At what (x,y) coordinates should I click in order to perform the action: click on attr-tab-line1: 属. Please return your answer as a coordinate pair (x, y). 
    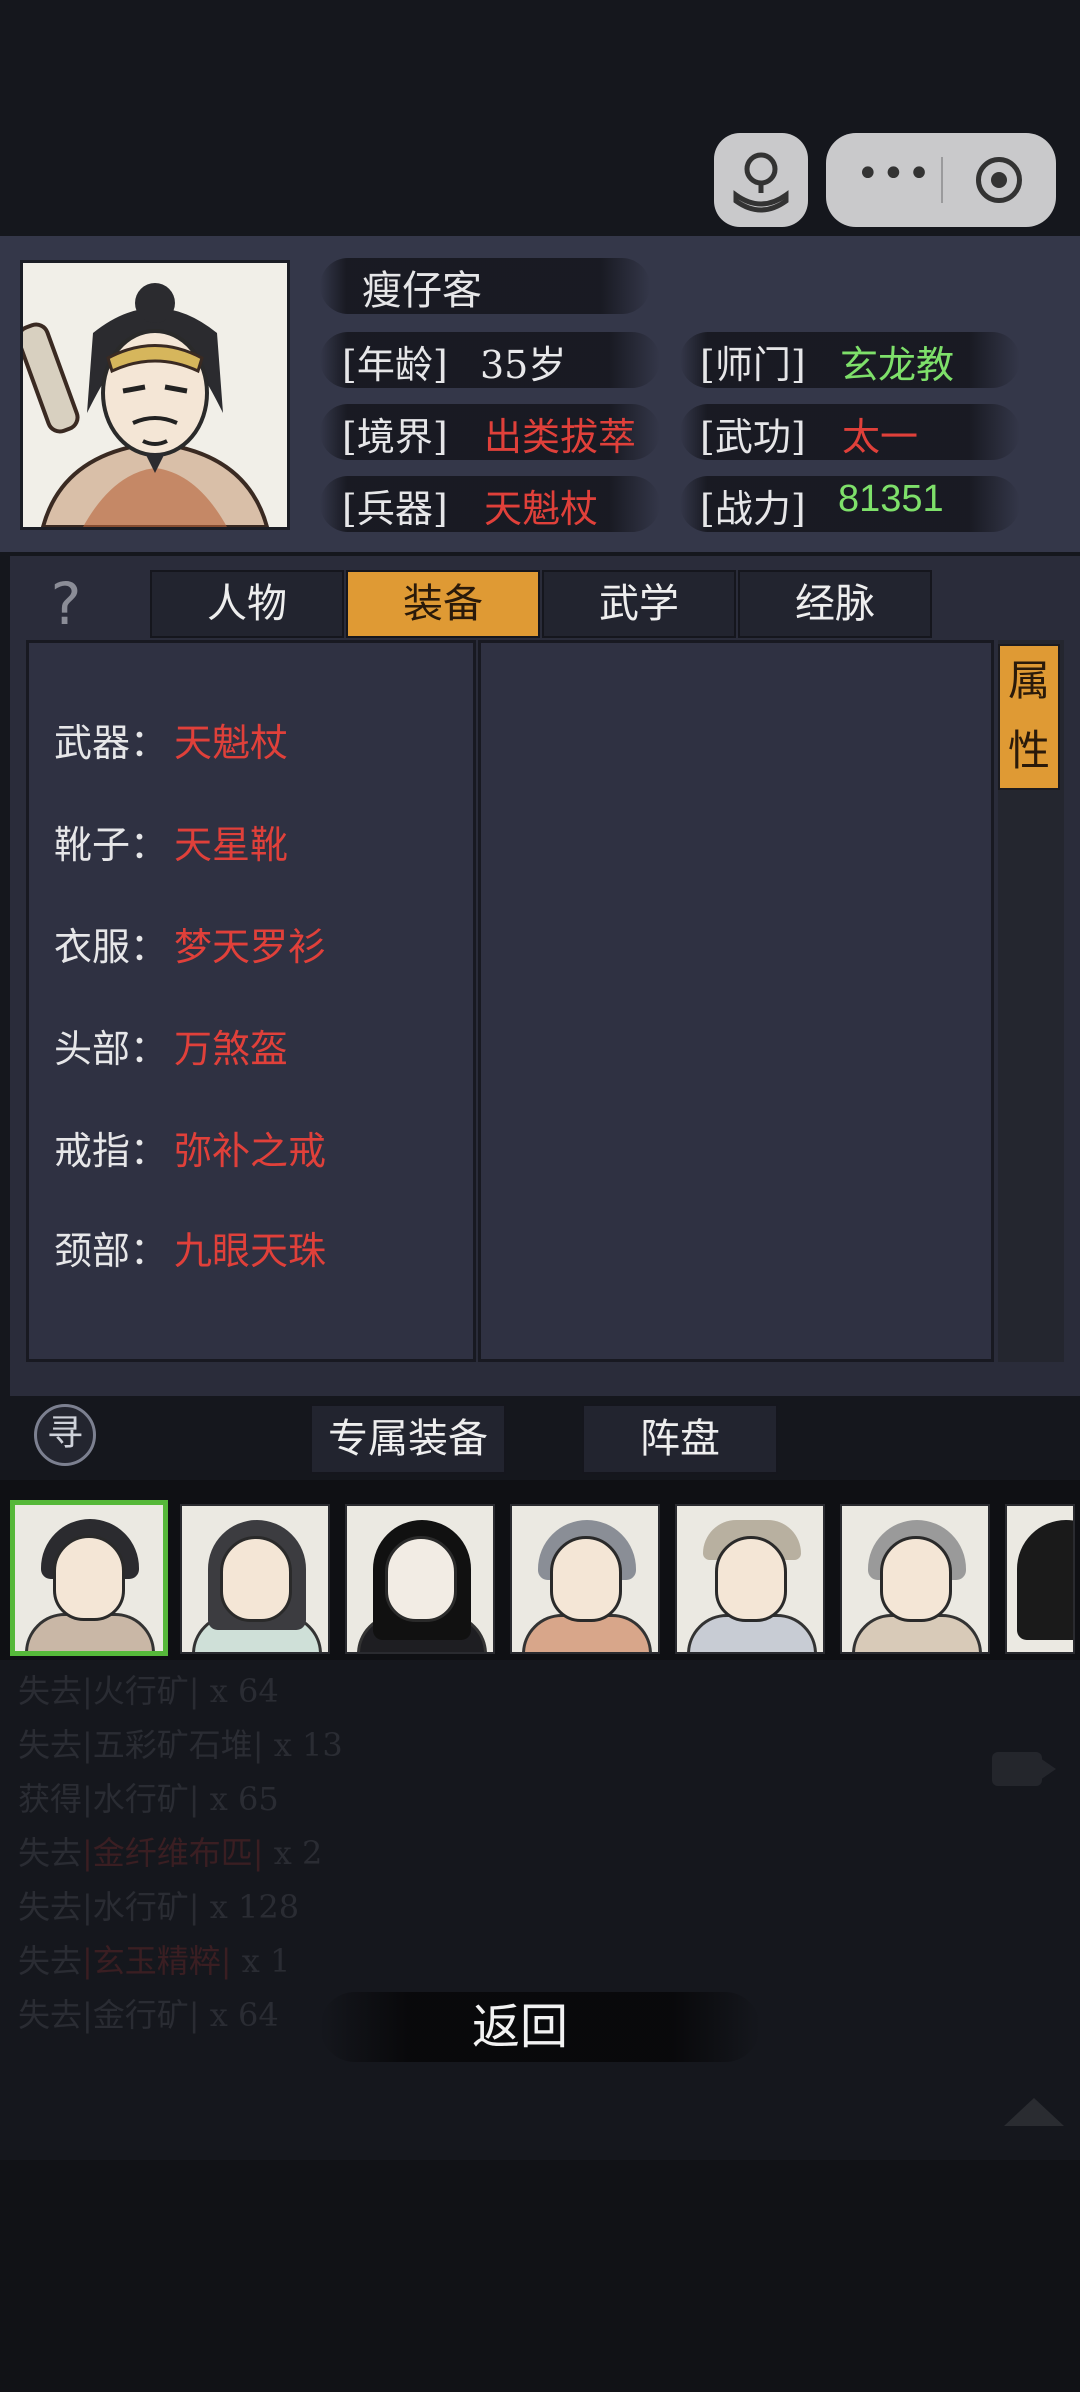
    Looking at the image, I should click on (1028, 680).